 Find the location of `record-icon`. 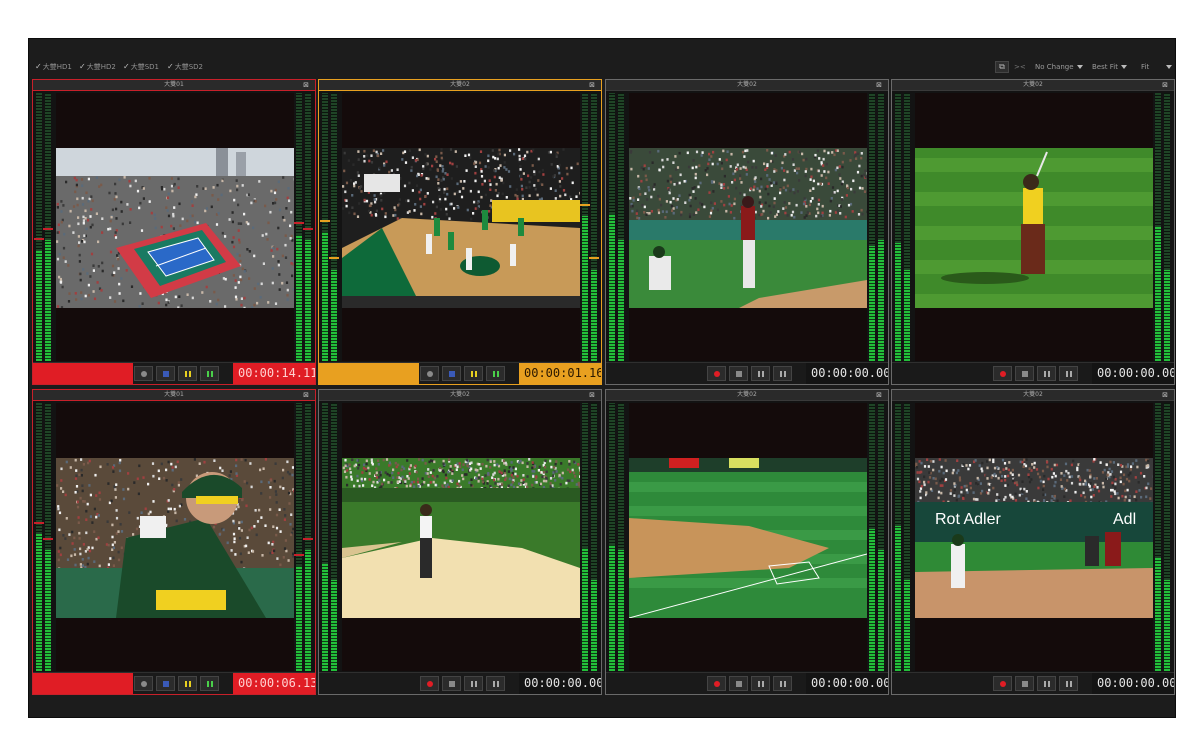

record-icon is located at coordinates (716, 683).